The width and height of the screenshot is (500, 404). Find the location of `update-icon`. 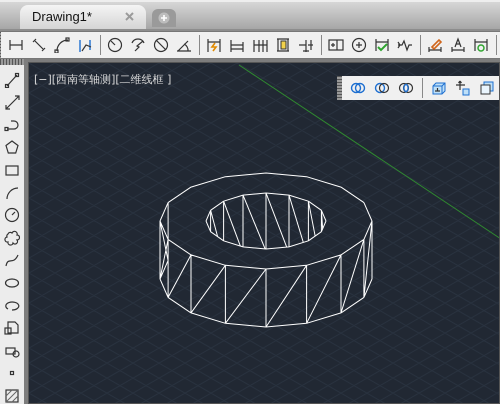

update-icon is located at coordinates (480, 44).